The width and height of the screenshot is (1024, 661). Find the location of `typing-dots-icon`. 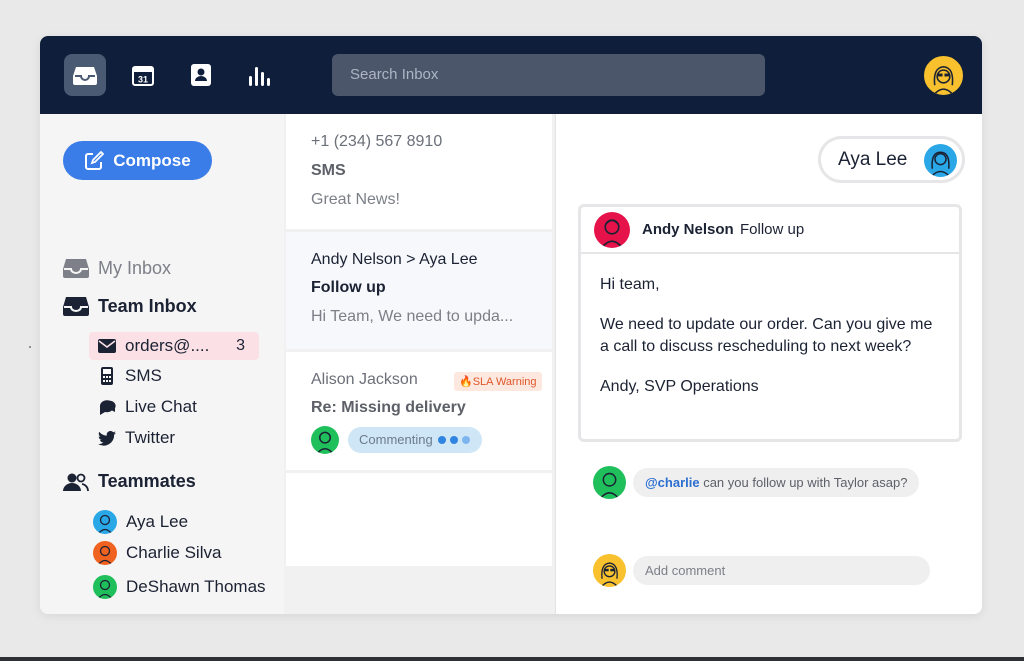

typing-dots-icon is located at coordinates (454, 440).